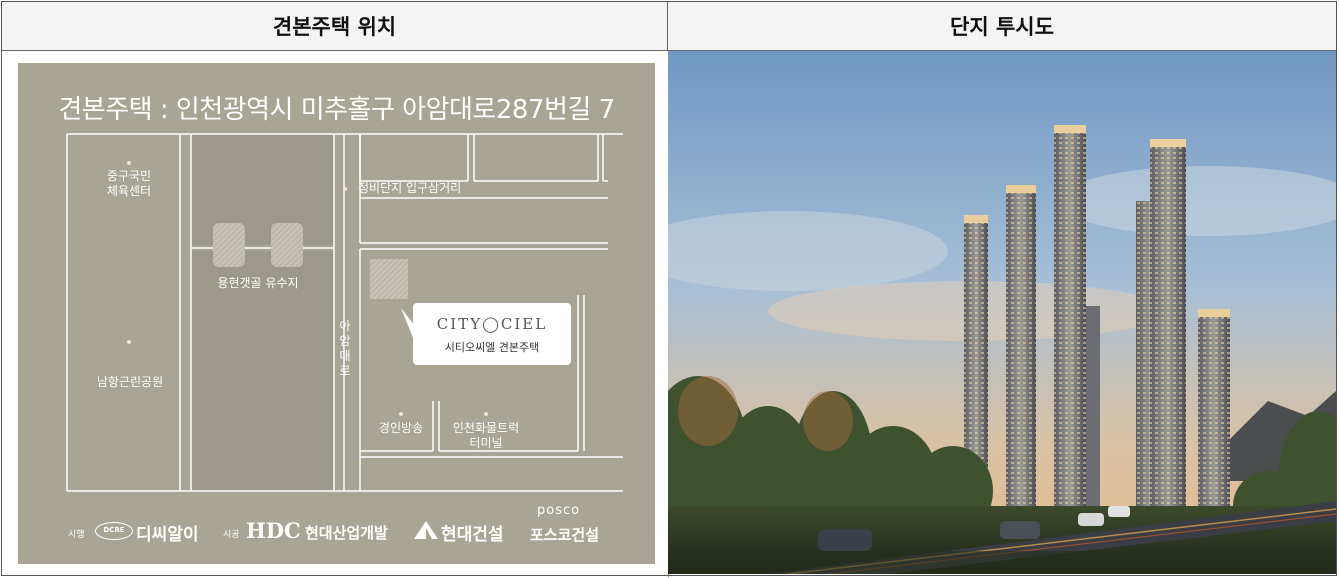 Image resolution: width=1340 pixels, height=578 pixels. What do you see at coordinates (231, 535) in the screenshot?
I see `builder-role: 시공` at bounding box center [231, 535].